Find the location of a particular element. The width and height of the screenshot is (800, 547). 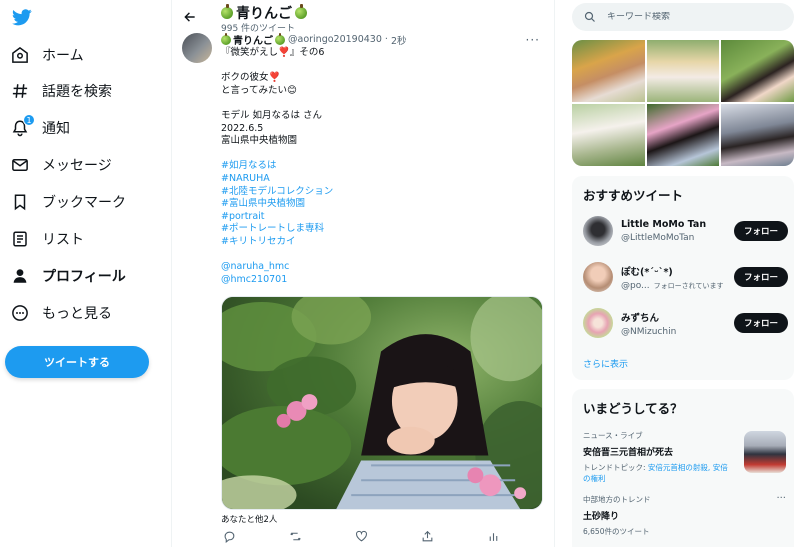

hashtag-link: #如月なるは is located at coordinates (381, 166).